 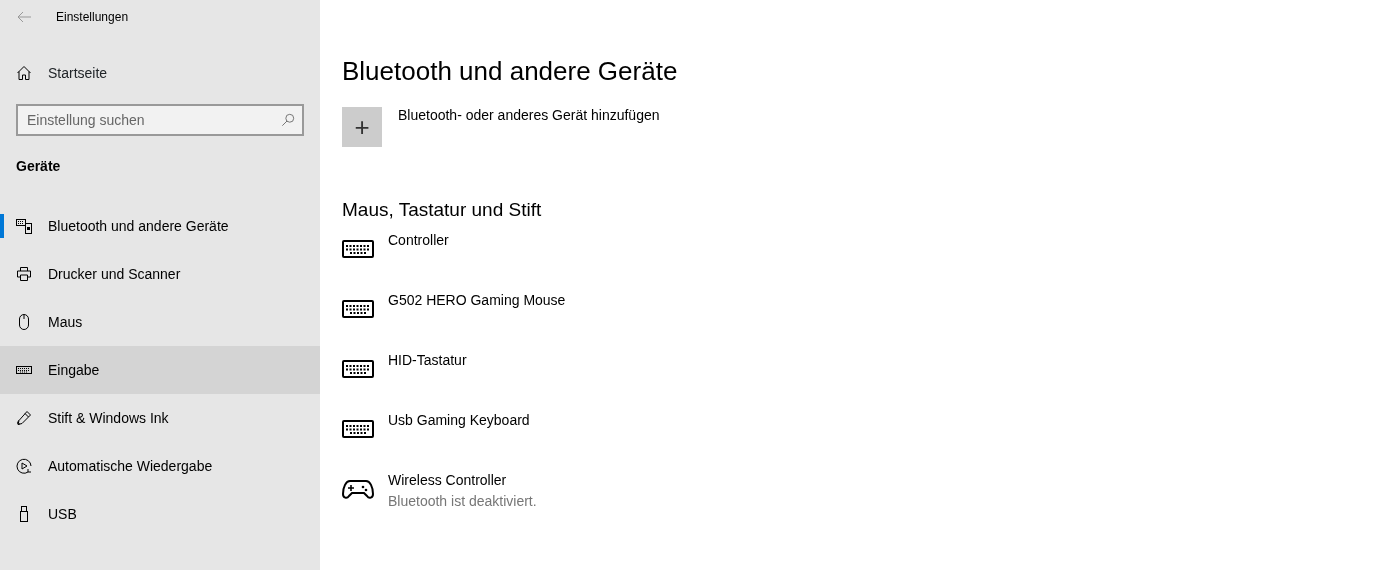 I want to click on nav-item: USB, so click(x=160, y=514).